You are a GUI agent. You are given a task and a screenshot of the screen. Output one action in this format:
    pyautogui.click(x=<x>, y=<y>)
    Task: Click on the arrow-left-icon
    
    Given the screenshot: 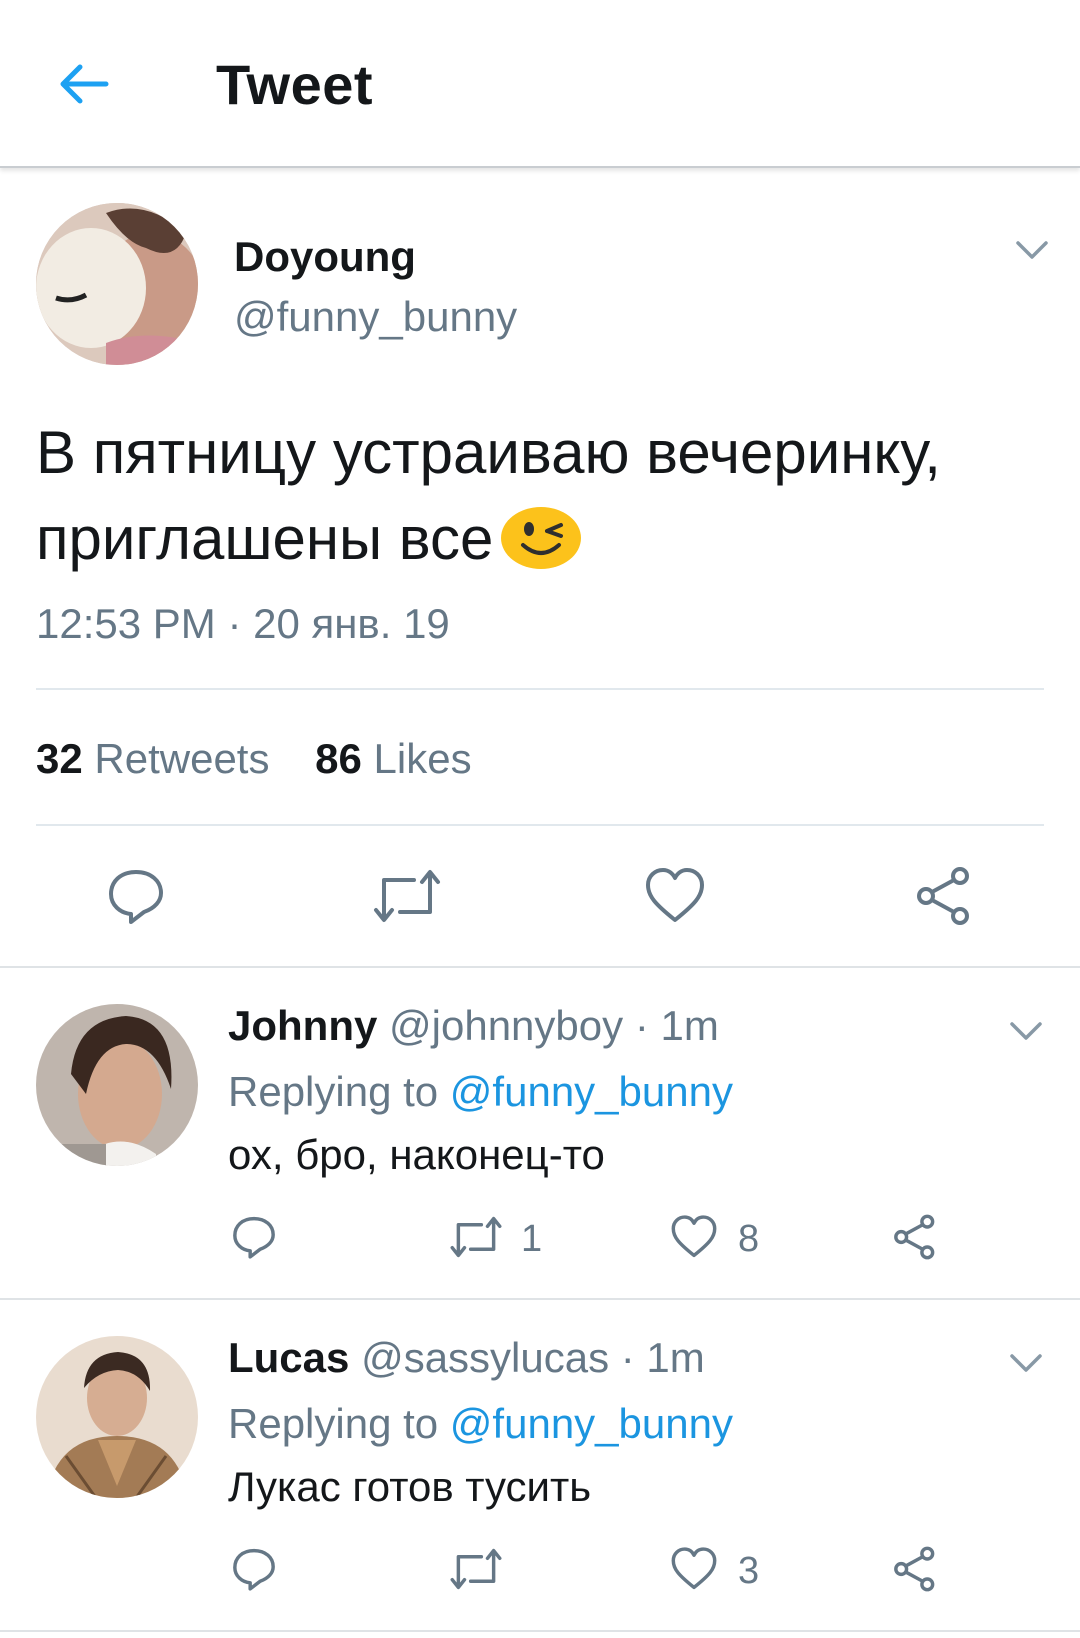 What is the action you would take?
    pyautogui.click(x=84, y=84)
    